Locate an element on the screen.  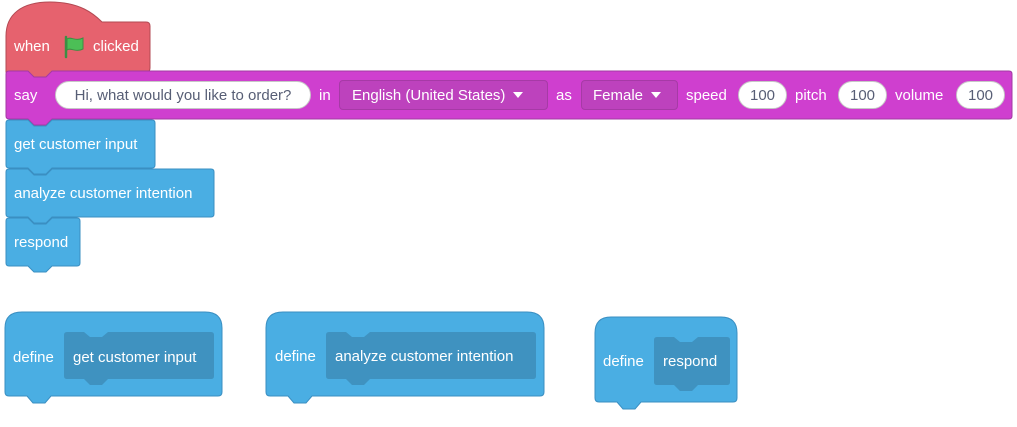
voice-dropdown: Female is located at coordinates (629, 95).